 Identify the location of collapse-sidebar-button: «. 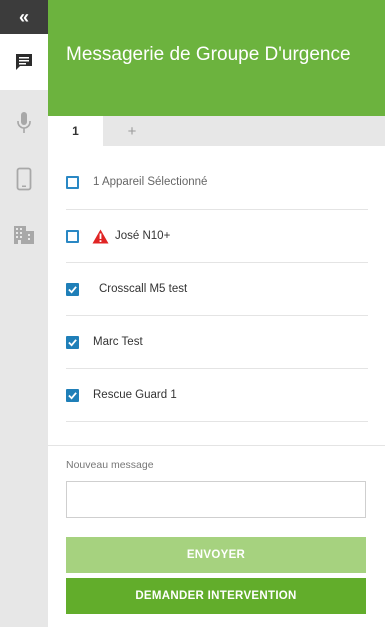
(24, 17).